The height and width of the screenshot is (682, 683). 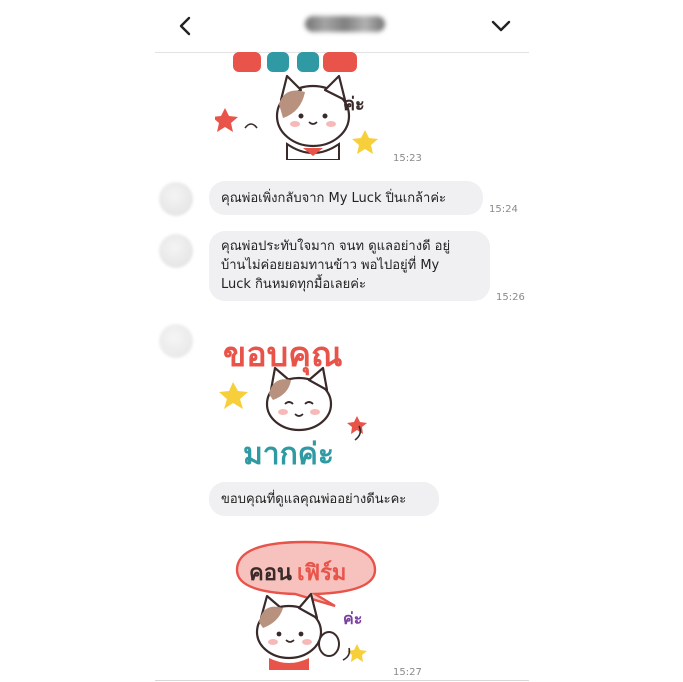 What do you see at coordinates (330, 265) in the screenshot?
I see `message-line: บ้านไม่ค่อยยอมทานข้าว พอไปอยู่ที่ My` at bounding box center [330, 265].